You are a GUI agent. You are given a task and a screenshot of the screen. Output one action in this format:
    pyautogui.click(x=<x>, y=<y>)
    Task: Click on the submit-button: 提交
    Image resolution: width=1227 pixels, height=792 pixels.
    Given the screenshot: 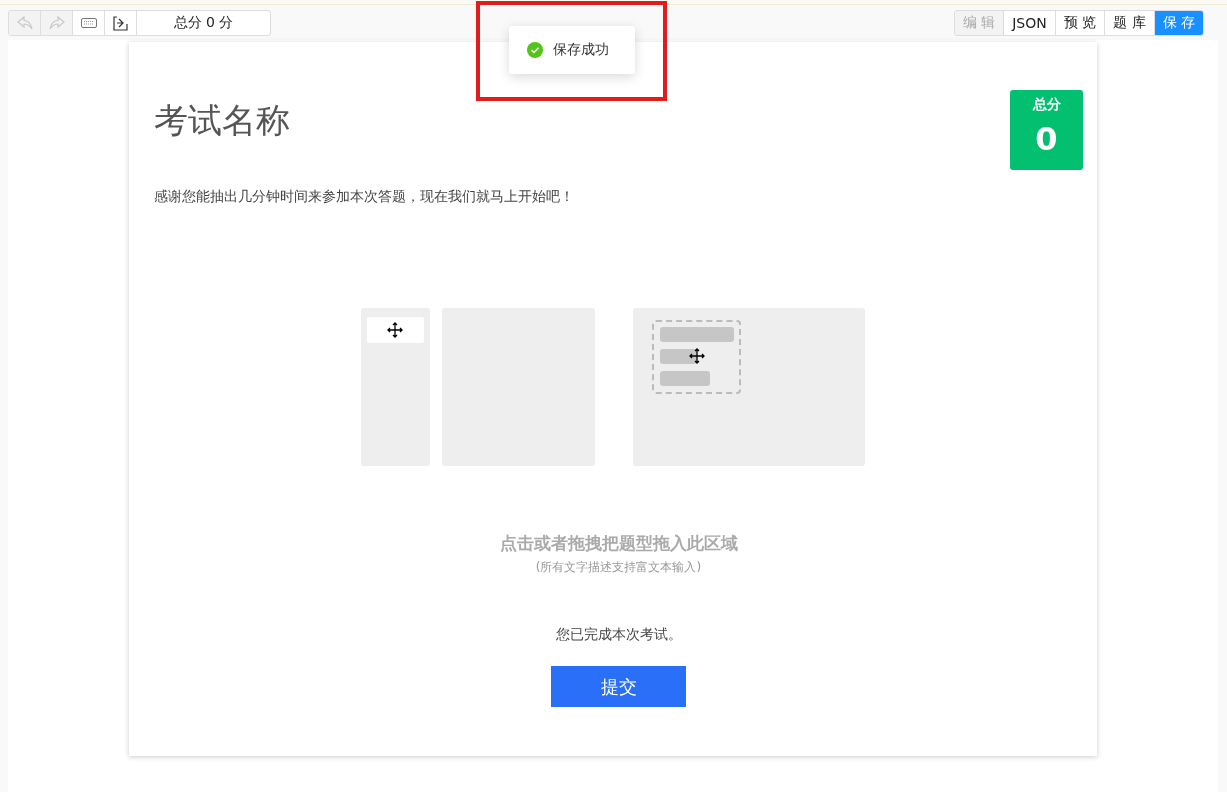 What is the action you would take?
    pyautogui.click(x=618, y=686)
    